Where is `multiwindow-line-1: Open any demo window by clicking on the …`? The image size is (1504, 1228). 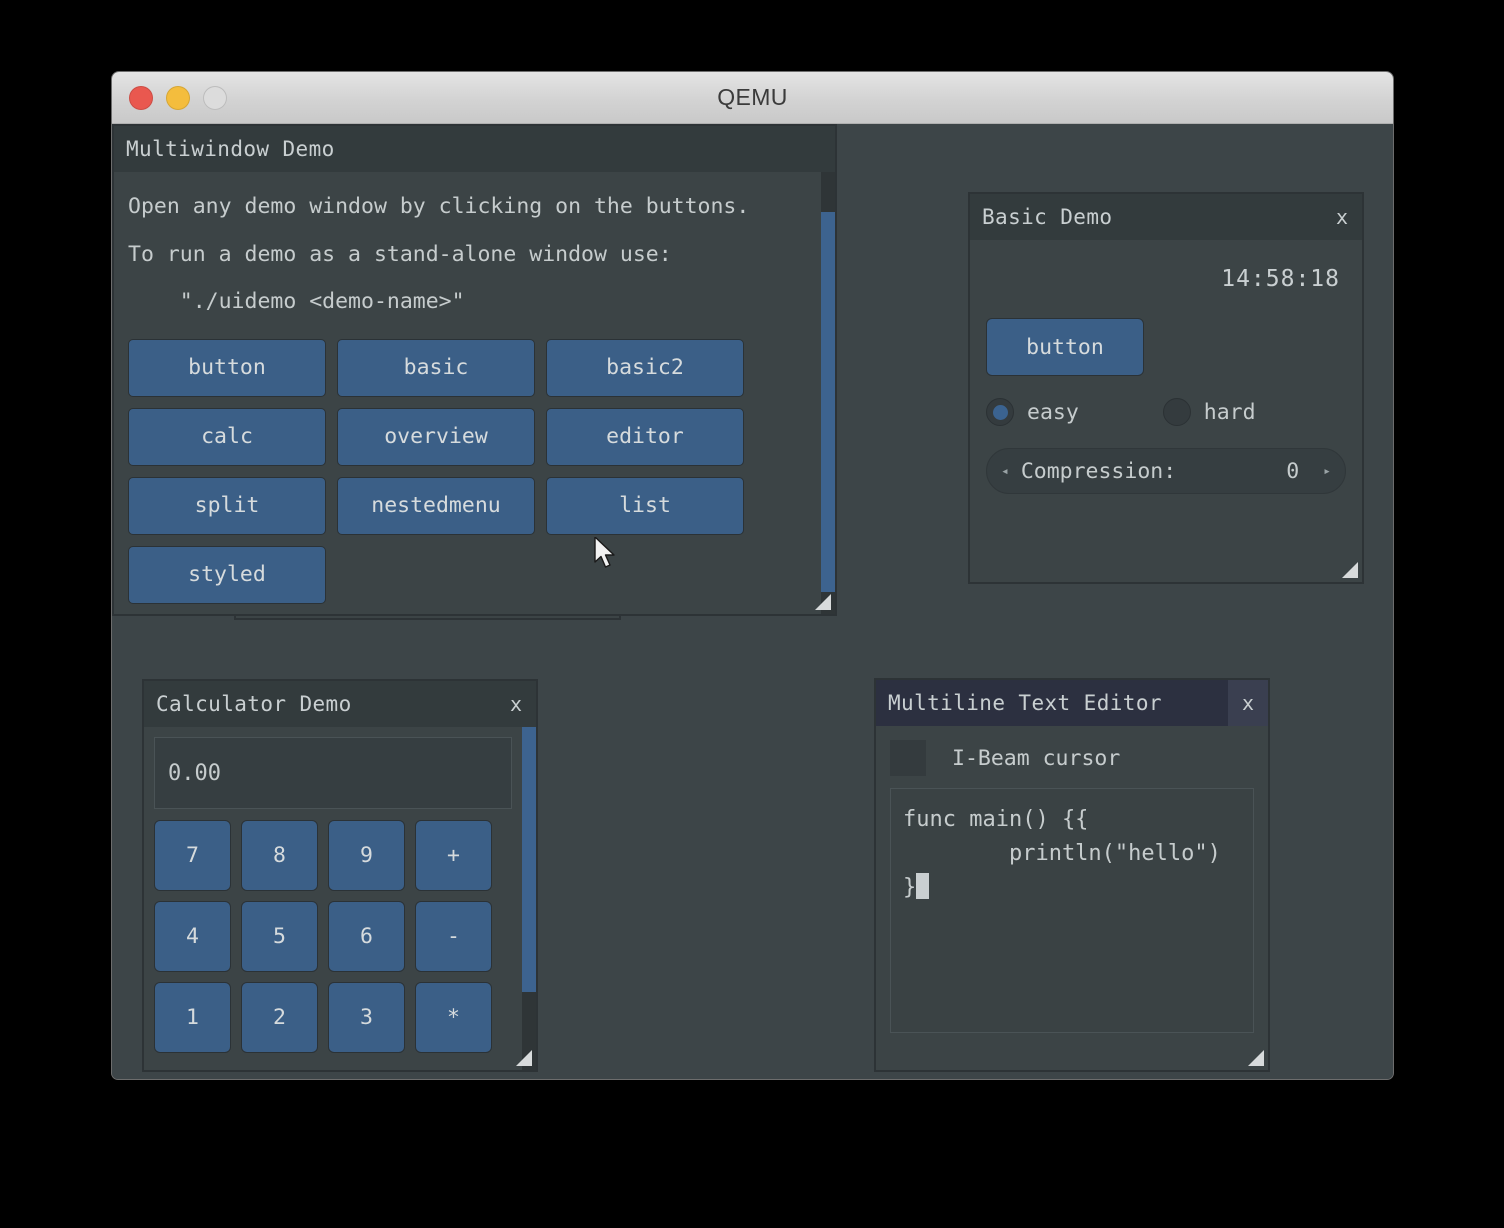
multiwindow-line-1: Open any demo window by clicking on the … is located at coordinates (439, 206).